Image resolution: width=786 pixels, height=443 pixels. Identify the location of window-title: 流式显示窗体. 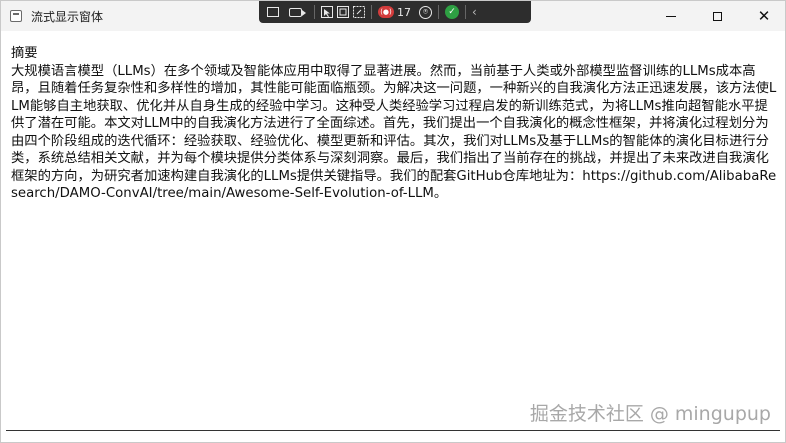
(67, 17).